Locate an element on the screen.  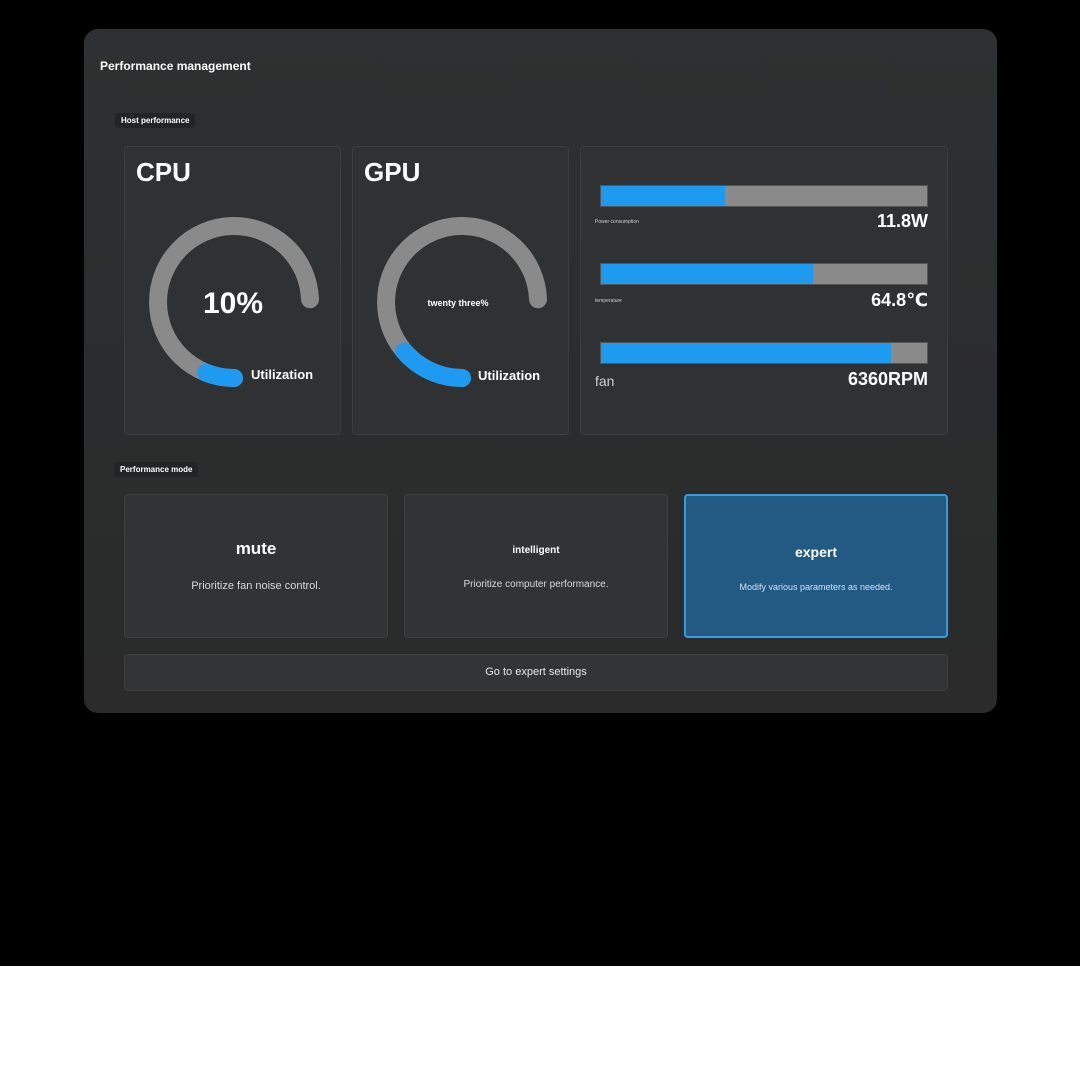
power-bar-fill is located at coordinates (663, 196).